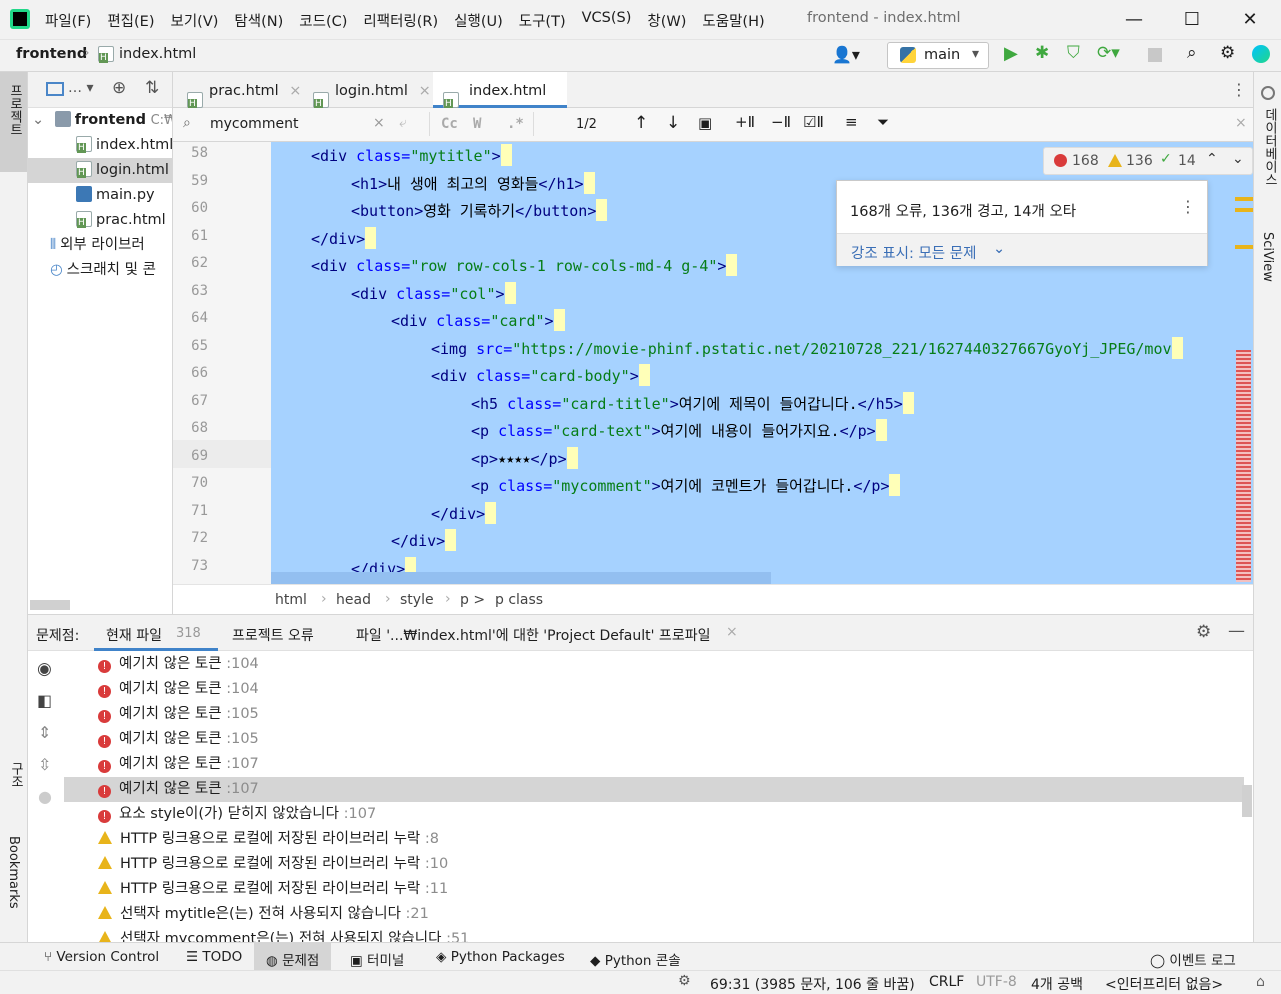 The height and width of the screenshot is (994, 1281). What do you see at coordinates (45, 796) in the screenshot?
I see `lightbulb-icon: ●` at bounding box center [45, 796].